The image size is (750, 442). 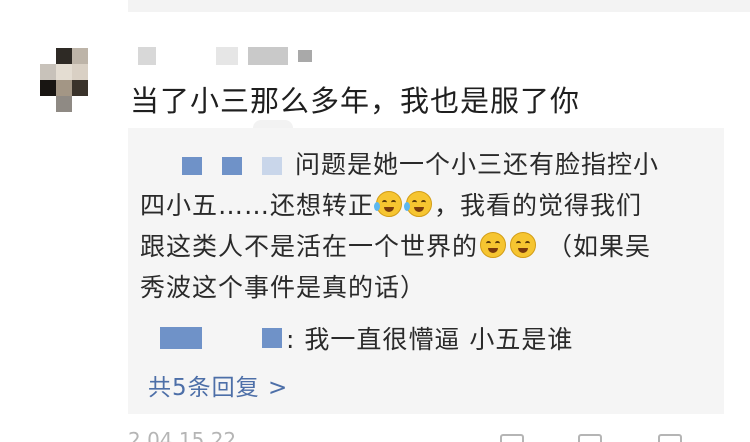 I want to click on username-masked, so click(x=225, y=56).